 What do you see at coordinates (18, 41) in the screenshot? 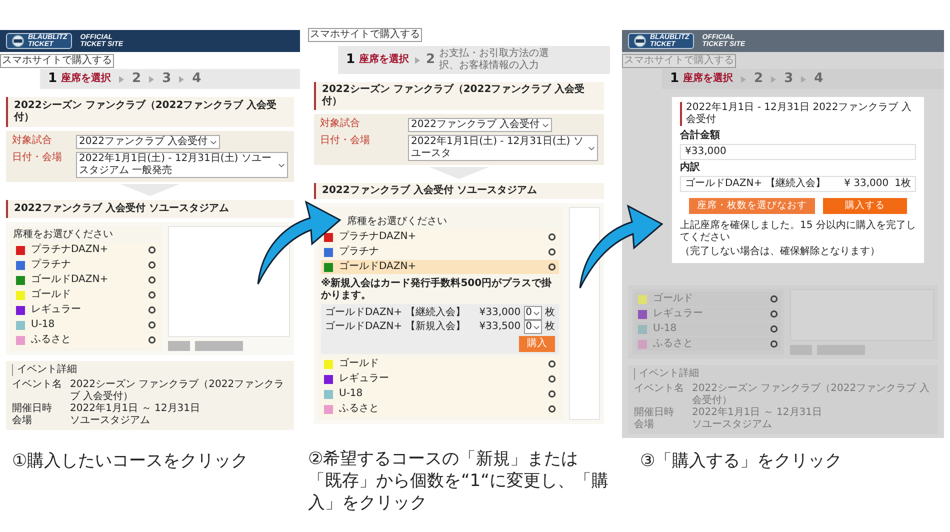
I see `emblem-icon` at bounding box center [18, 41].